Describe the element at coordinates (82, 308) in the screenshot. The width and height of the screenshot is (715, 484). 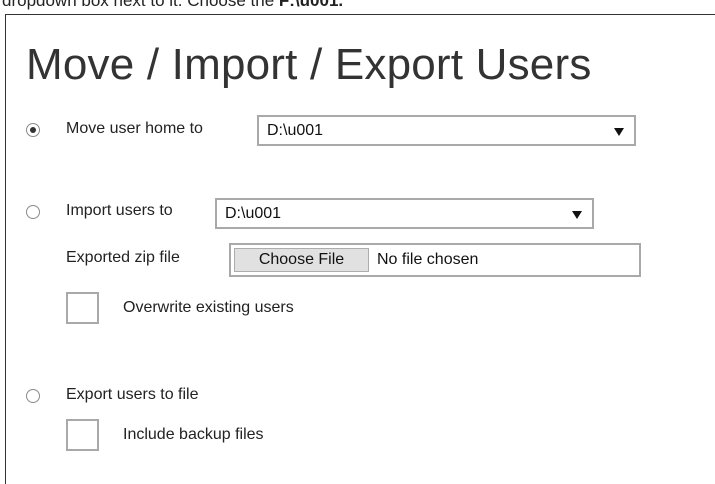
I see `overwrite-existing-checkbox` at that location.